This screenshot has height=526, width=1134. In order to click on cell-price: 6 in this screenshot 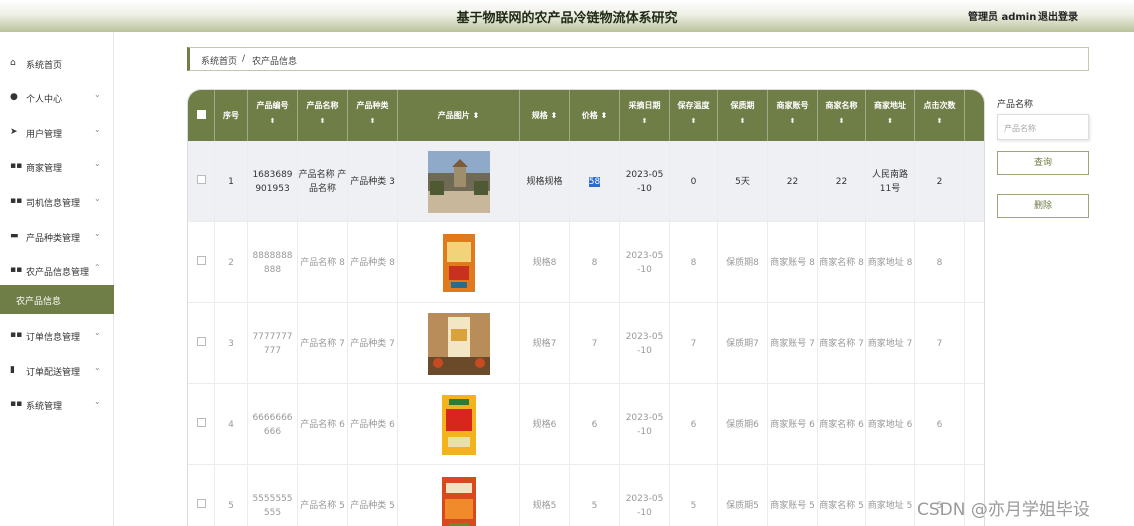, I will do `click(594, 424)`.